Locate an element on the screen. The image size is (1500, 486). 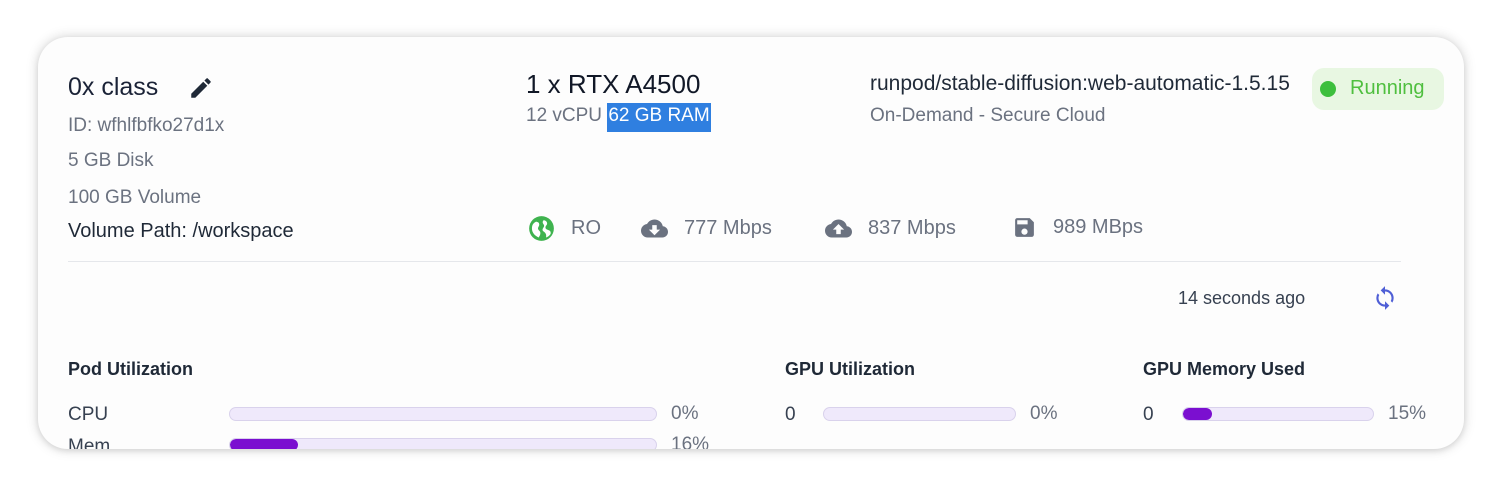
volume-path: Volume Path: /workspace is located at coordinates (181, 231).